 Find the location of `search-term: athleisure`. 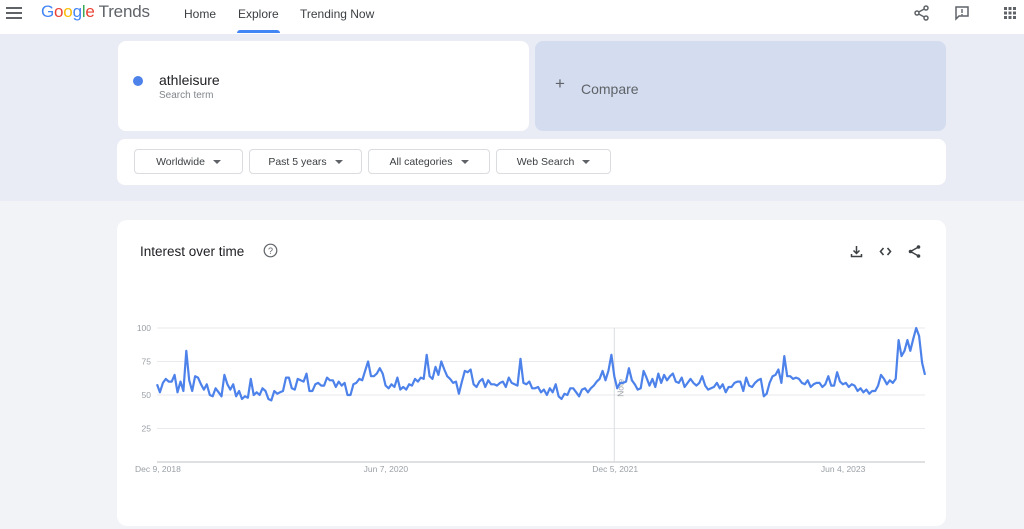

search-term: athleisure is located at coordinates (189, 80).